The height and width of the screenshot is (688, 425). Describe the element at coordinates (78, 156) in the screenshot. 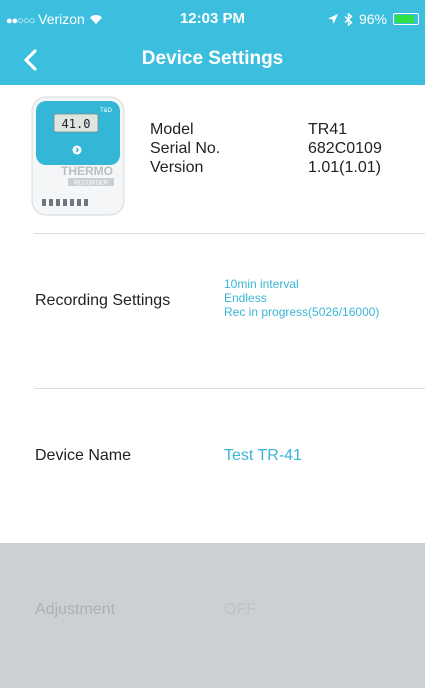

I see `device-image: T&D 41.0 THERMO RECORDER` at that location.